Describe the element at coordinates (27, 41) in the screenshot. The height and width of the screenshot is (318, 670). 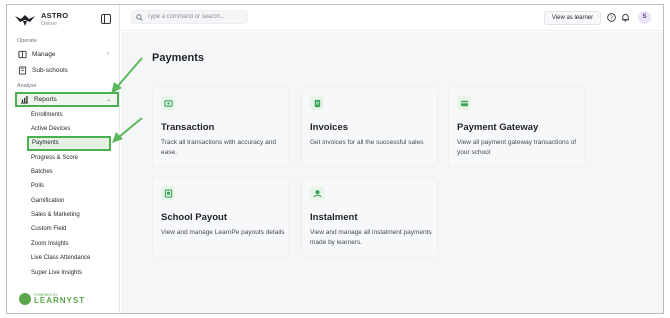
I see `section-label-operate: Operate` at that location.